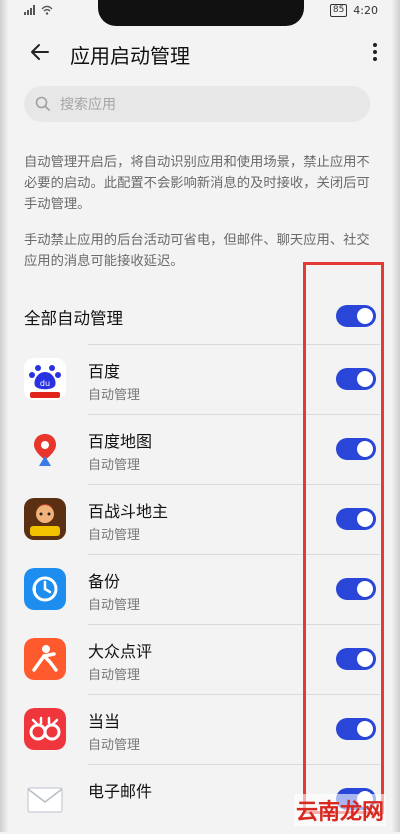 This screenshot has width=400, height=834. Describe the element at coordinates (197, 251) in the screenshot. I see `description-manual-management: 手动禁止应用的后台活动可省电，但邮件、聊天应用、社交应用的消息可能接收延迟。` at that location.